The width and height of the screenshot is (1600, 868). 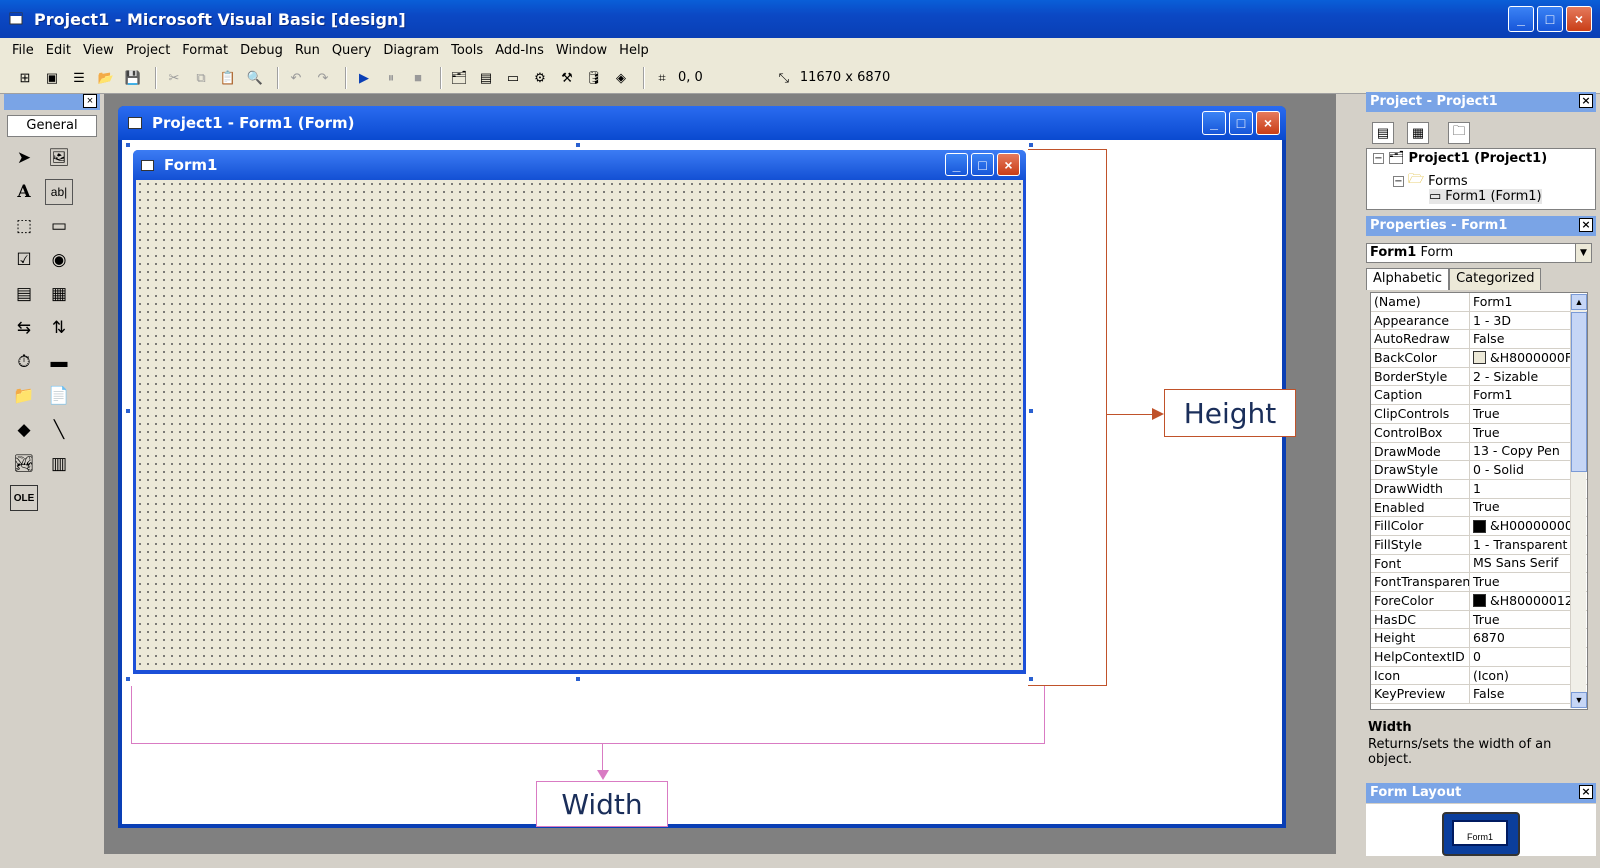 What do you see at coordinates (24, 226) in the screenshot?
I see `frame-tool-icon: ⬚` at bounding box center [24, 226].